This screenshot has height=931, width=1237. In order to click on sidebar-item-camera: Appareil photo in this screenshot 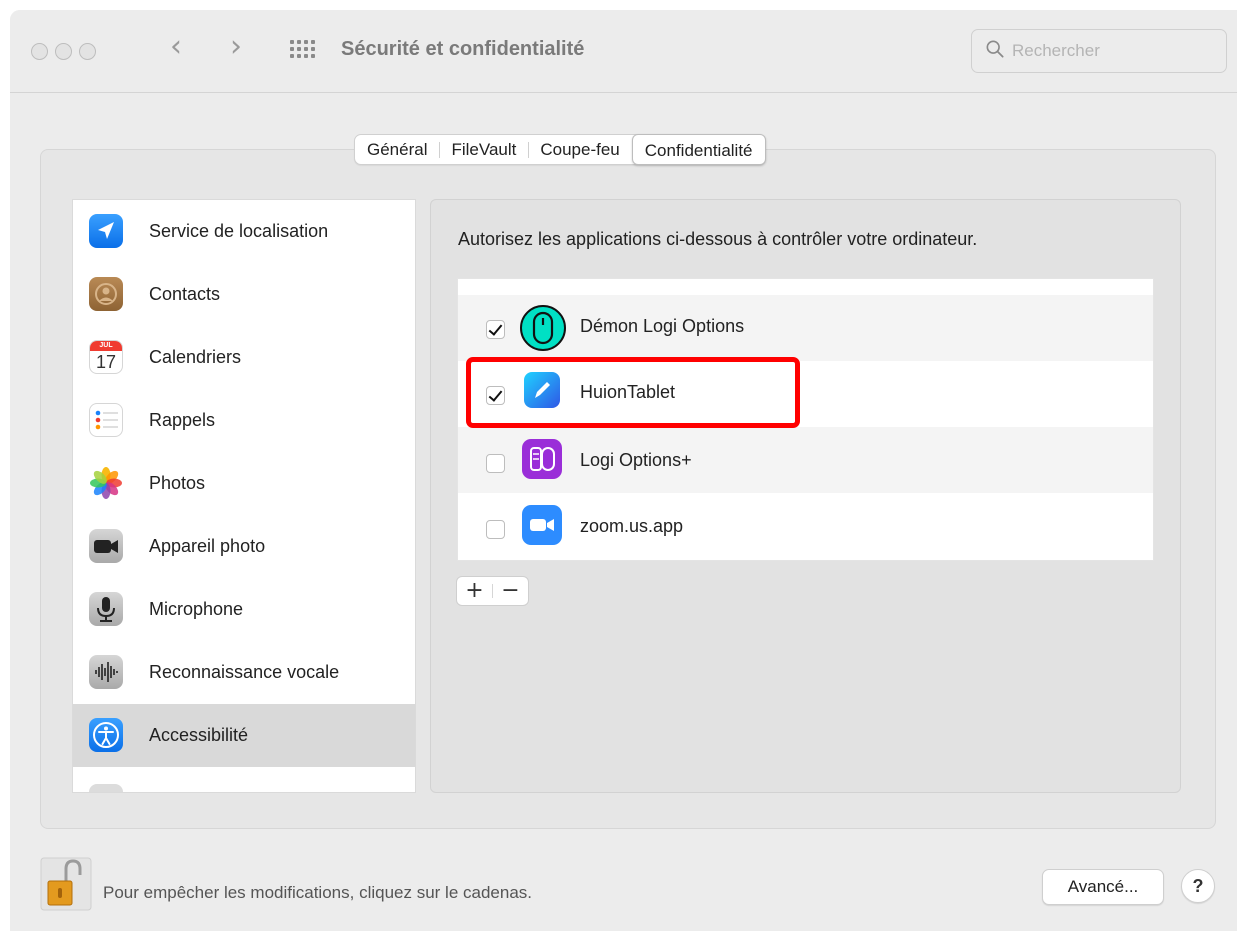, I will do `click(244, 546)`.